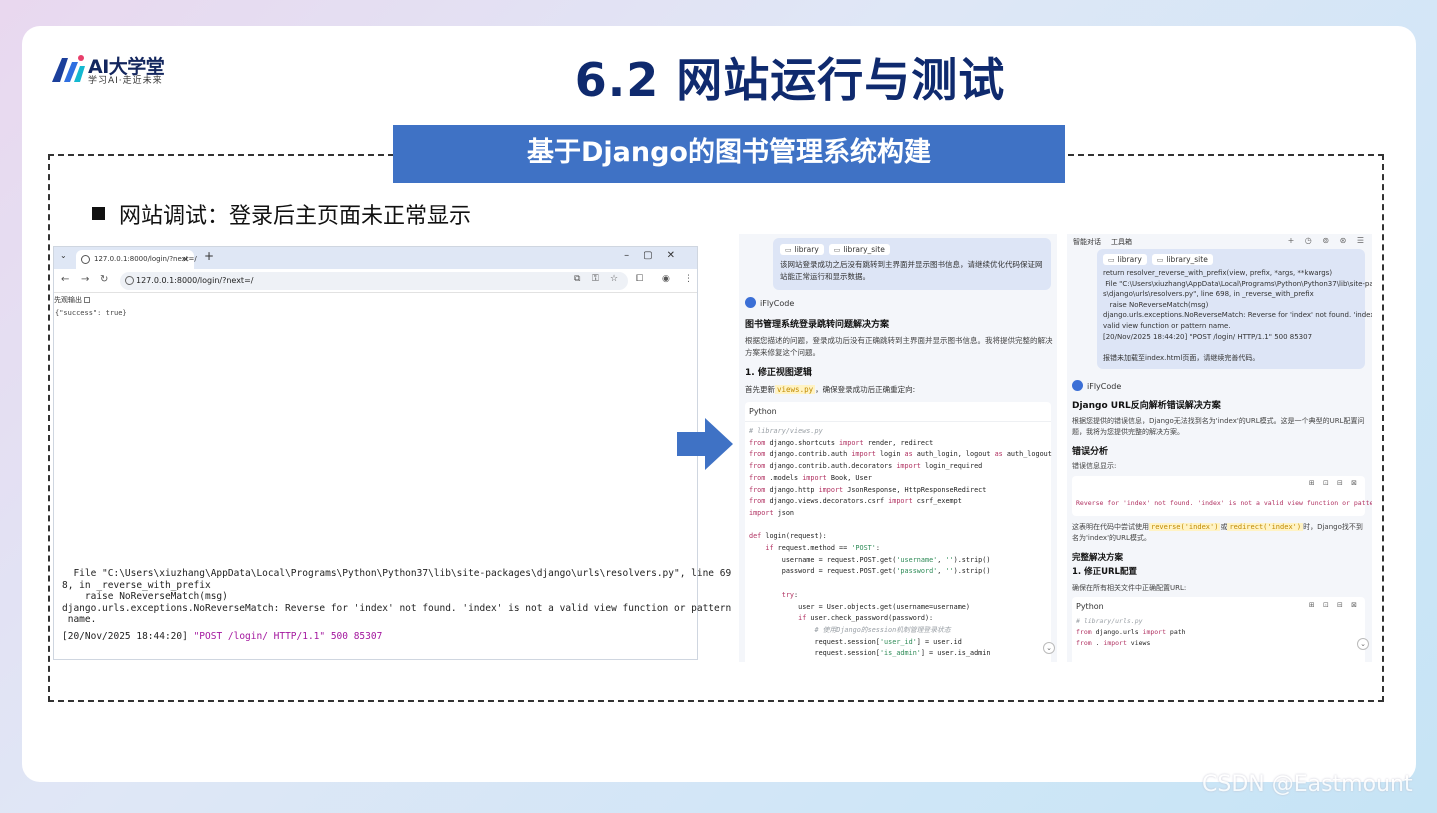 This screenshot has height=813, width=1437. What do you see at coordinates (810, 477) in the screenshot?
I see `code-line: from .models import Book, User` at bounding box center [810, 477].